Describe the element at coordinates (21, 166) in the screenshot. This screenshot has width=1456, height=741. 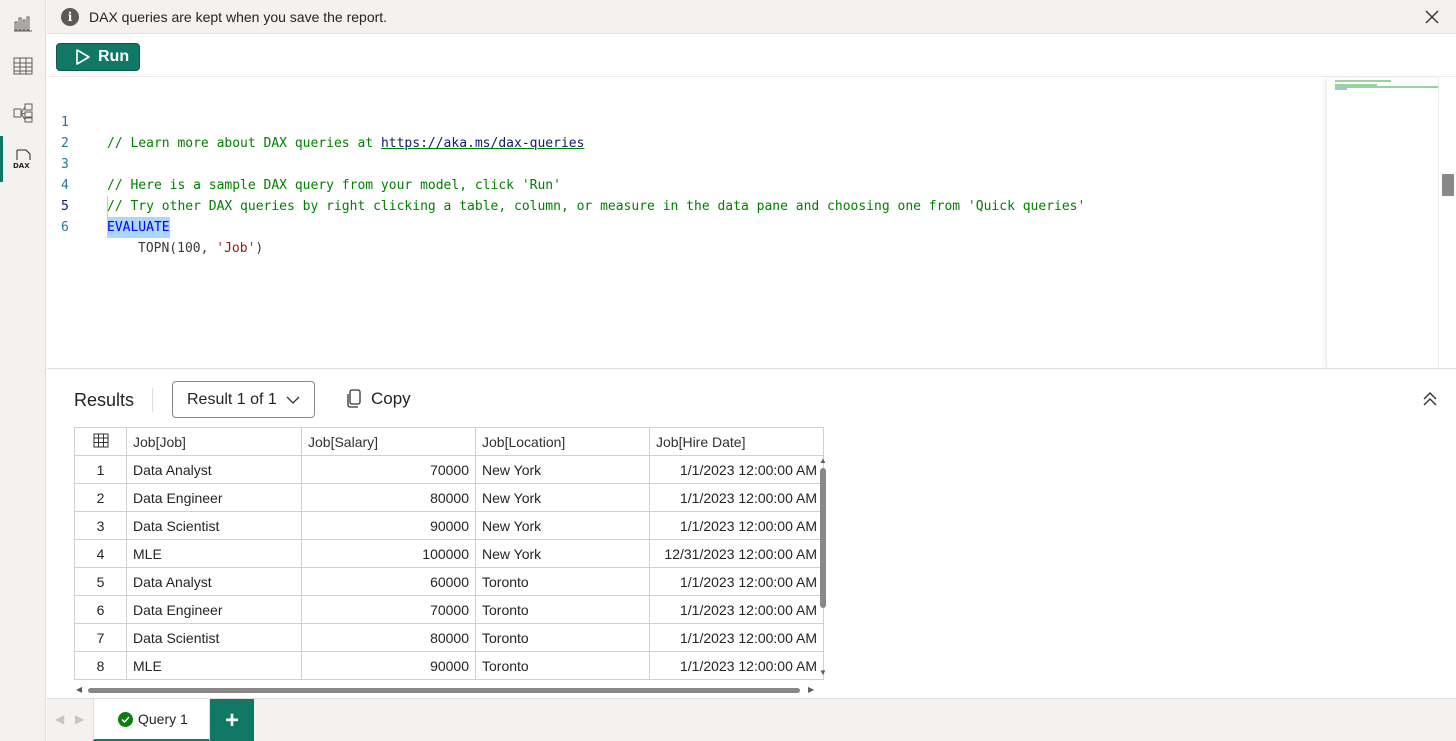
I see `svg-text: DAX` at that location.